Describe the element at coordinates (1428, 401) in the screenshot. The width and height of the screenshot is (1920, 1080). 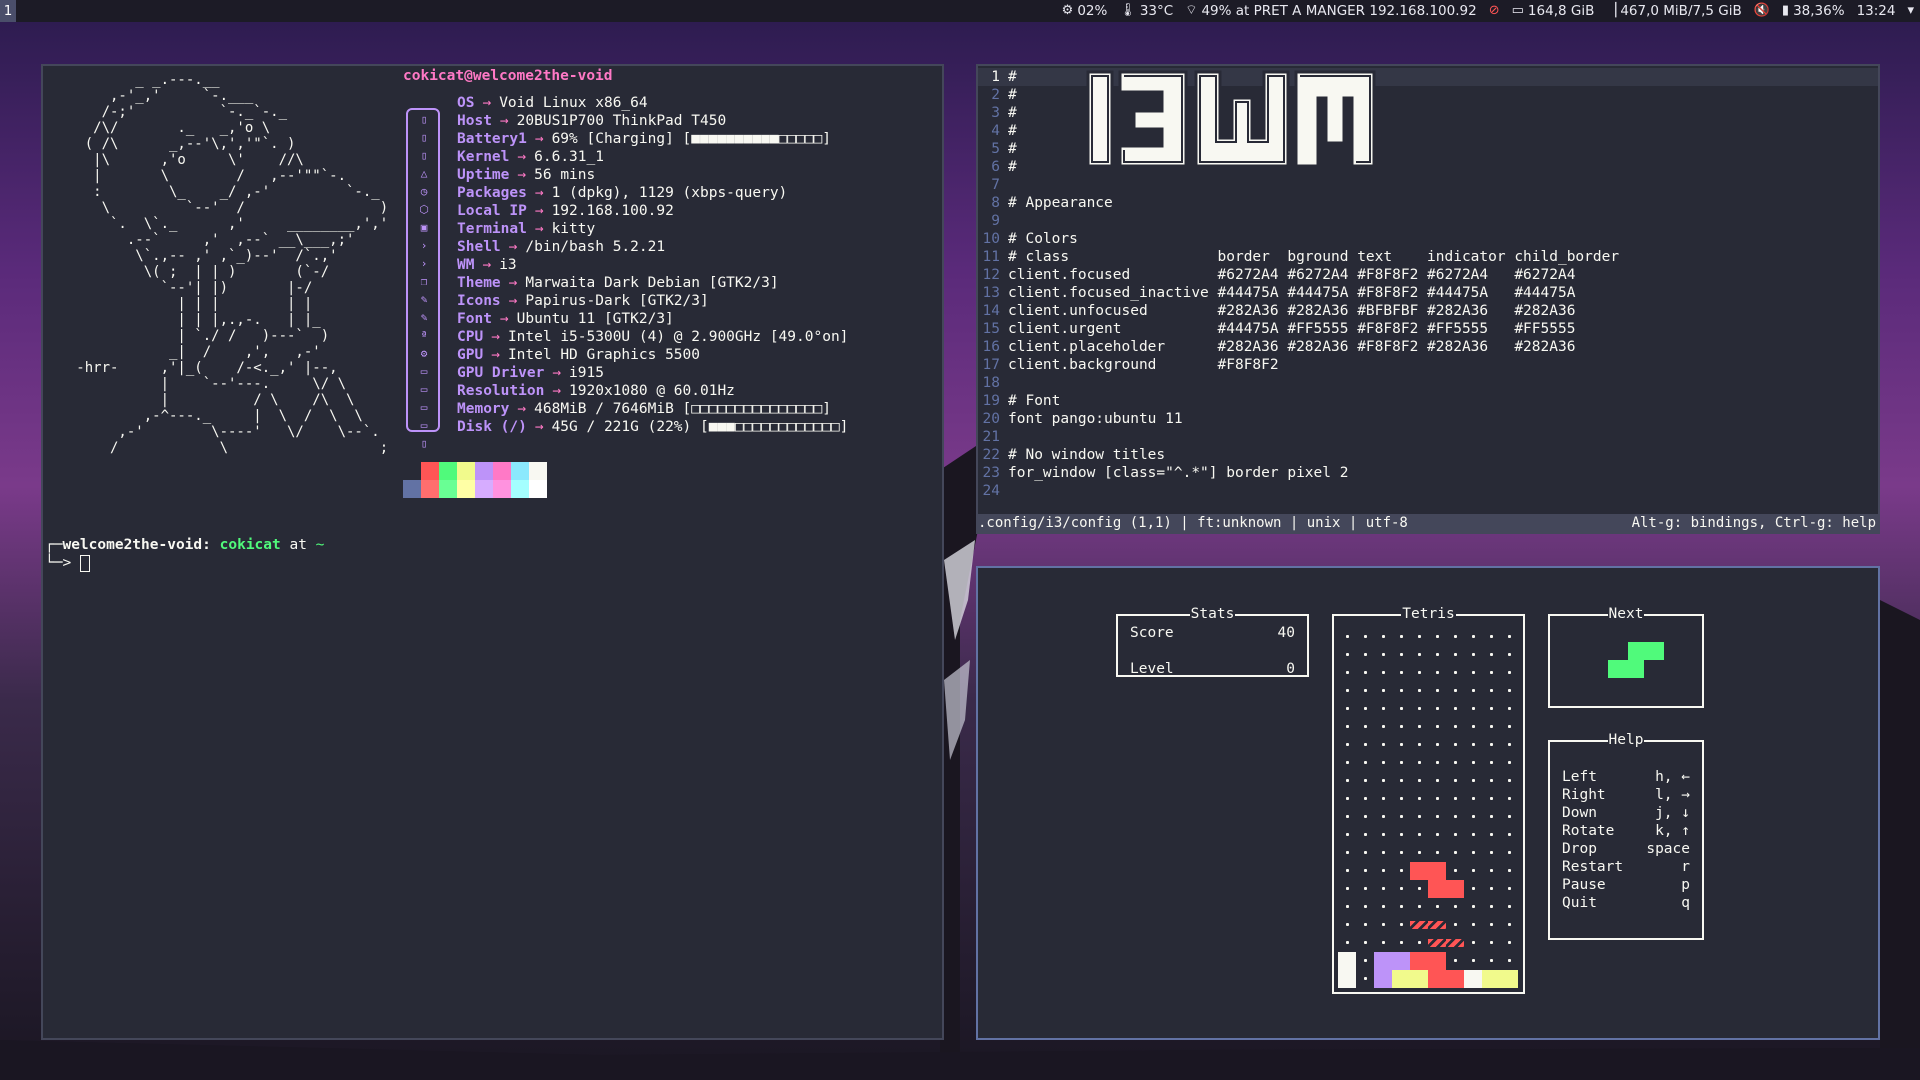
I see `editor-line: 19 # Font` at that location.